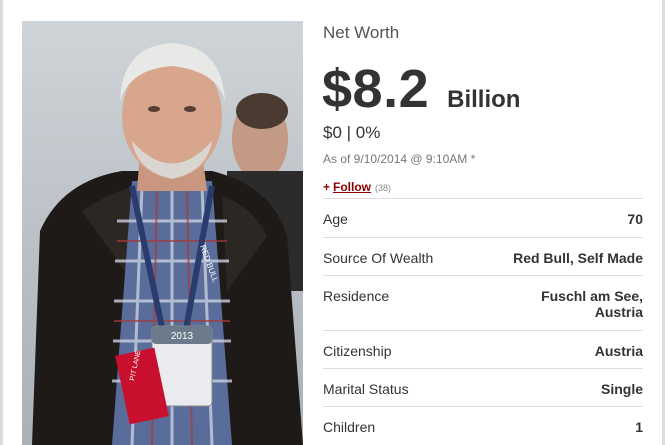 This screenshot has height=445, width=665. What do you see at coordinates (484, 99) in the screenshot?
I see `net-worth-unit: Billion` at bounding box center [484, 99].